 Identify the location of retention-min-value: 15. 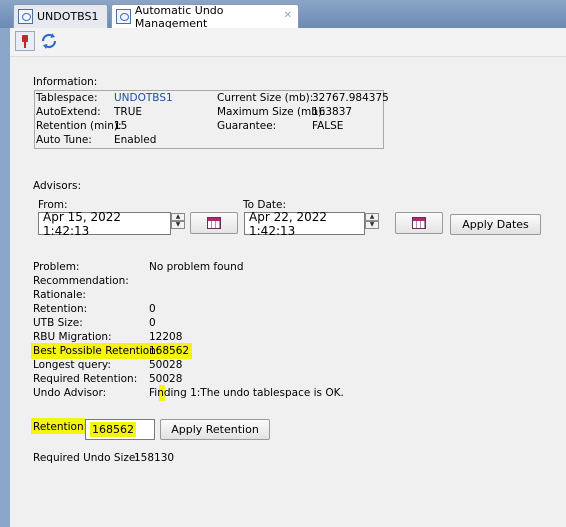
(121, 126).